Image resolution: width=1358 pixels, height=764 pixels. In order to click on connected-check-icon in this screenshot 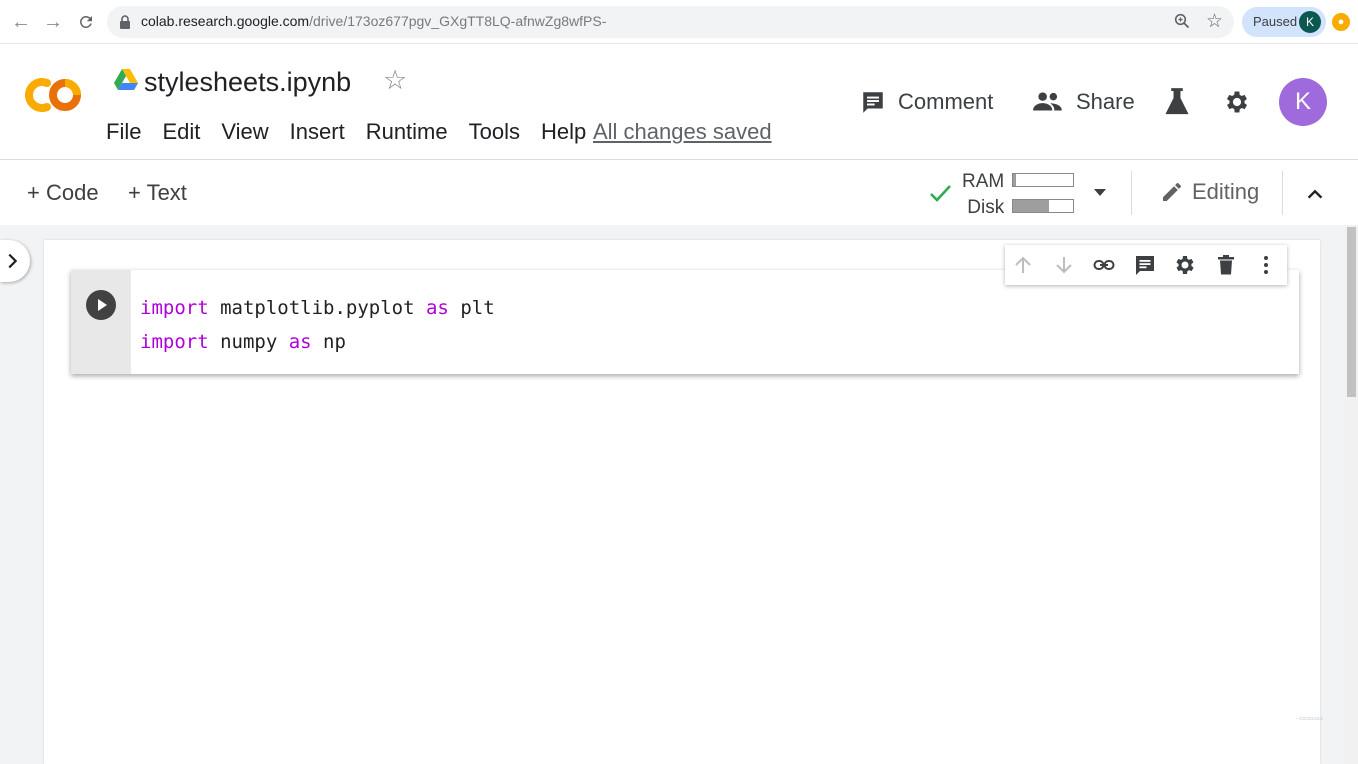, I will do `click(940, 195)`.